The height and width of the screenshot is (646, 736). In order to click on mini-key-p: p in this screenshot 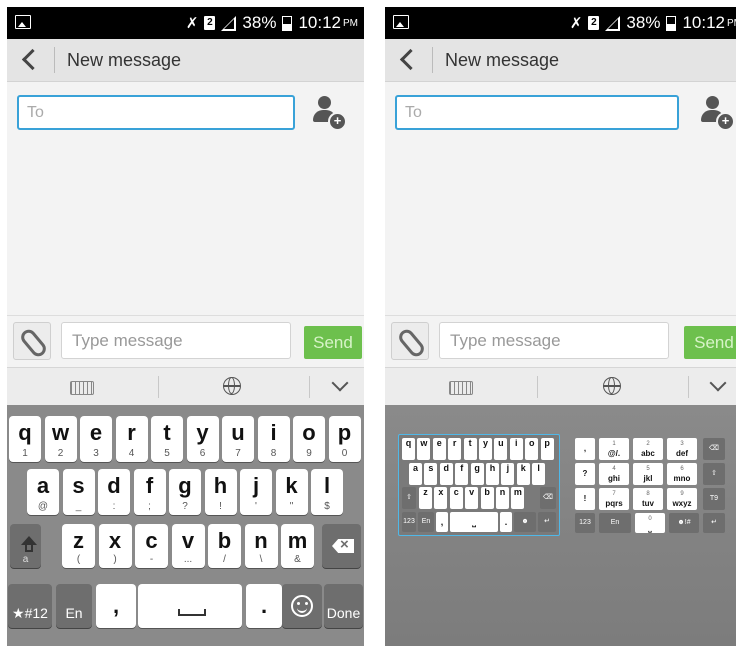, I will do `click(547, 449)`.